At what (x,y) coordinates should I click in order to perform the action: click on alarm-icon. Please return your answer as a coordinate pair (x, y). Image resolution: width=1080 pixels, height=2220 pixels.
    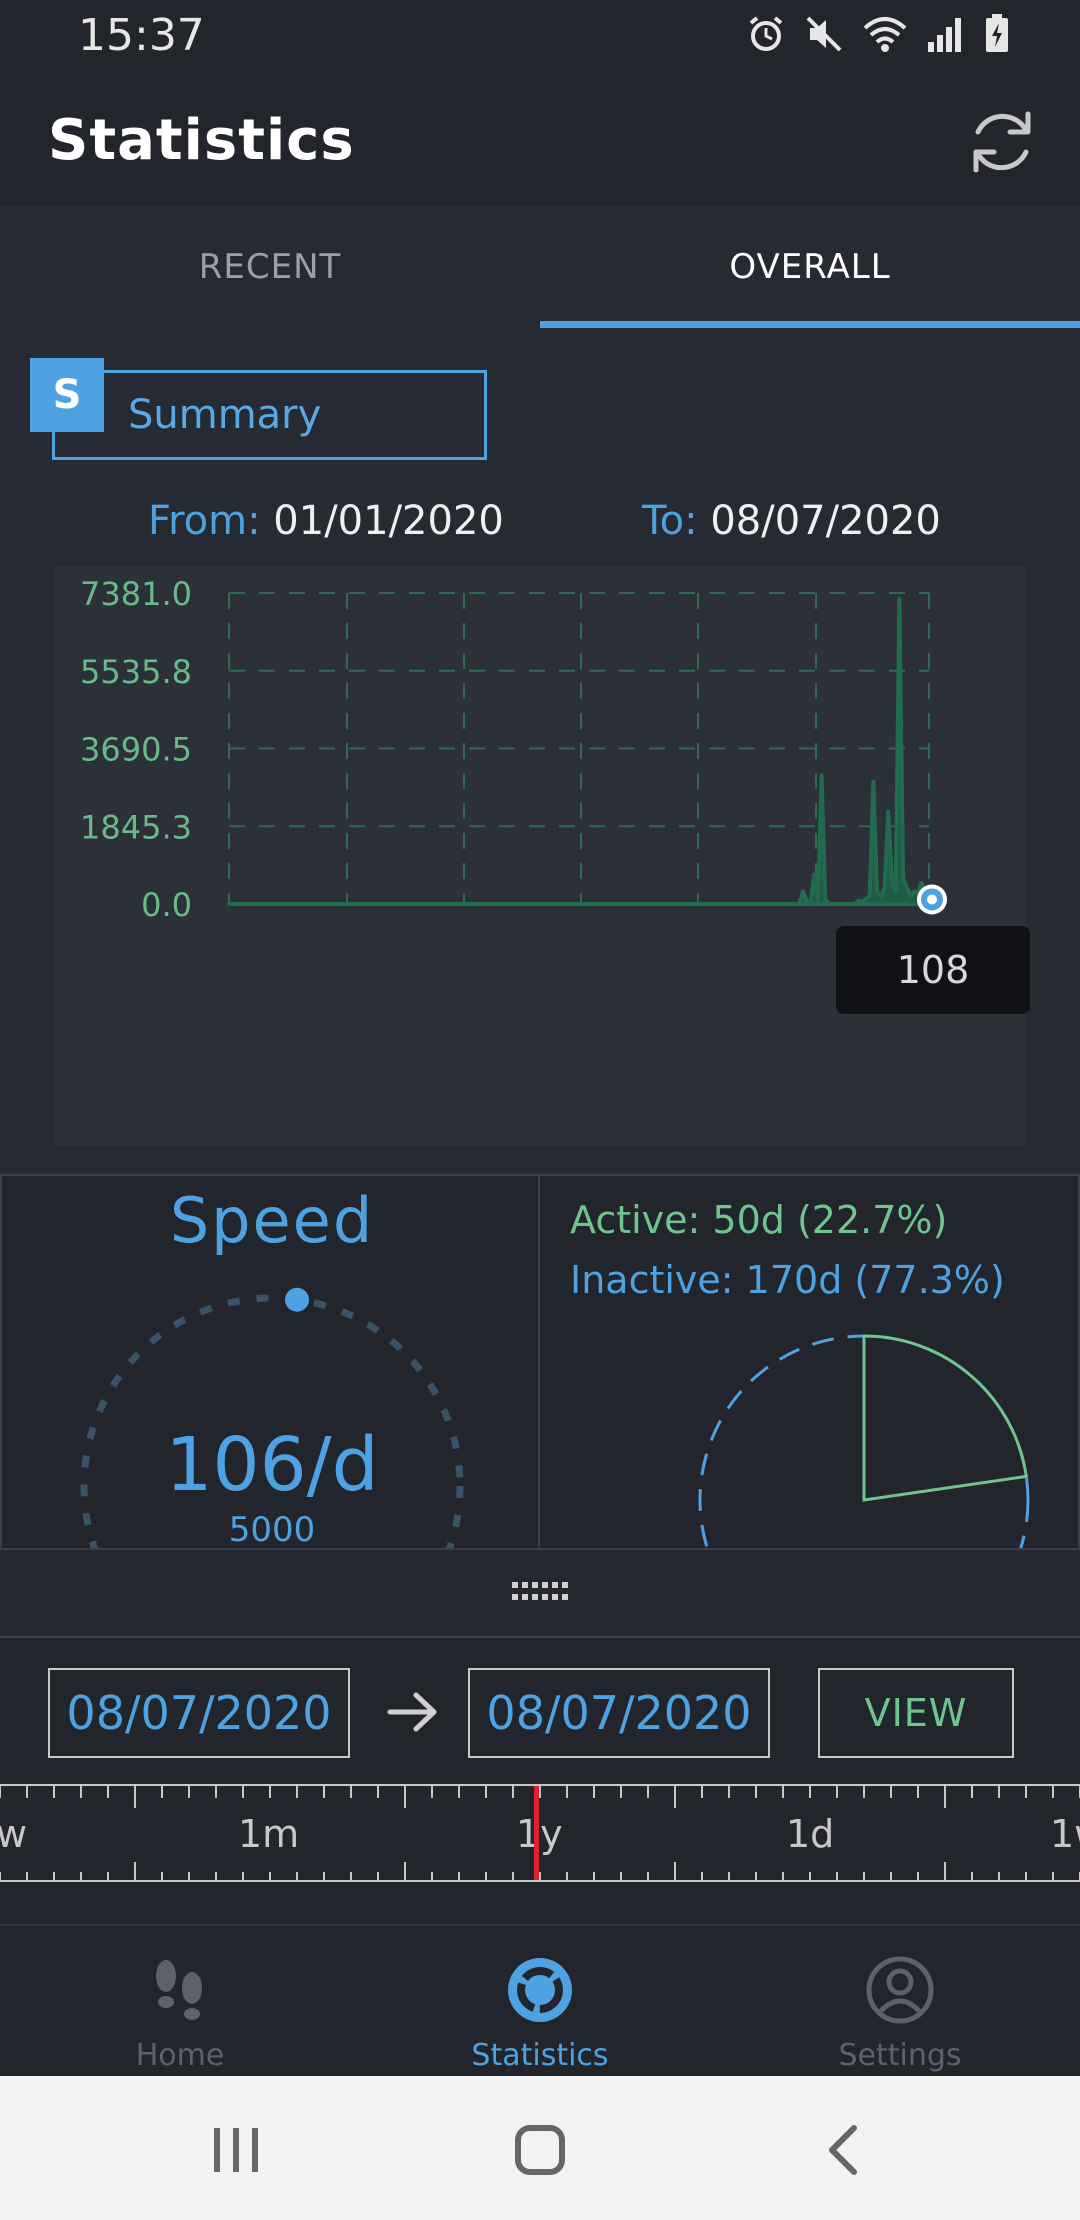
    Looking at the image, I should click on (766, 33).